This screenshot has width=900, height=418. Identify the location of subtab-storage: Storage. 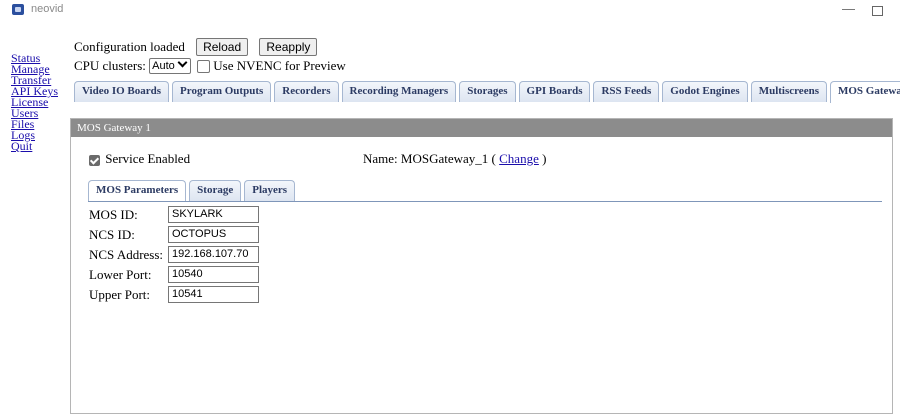
(215, 190).